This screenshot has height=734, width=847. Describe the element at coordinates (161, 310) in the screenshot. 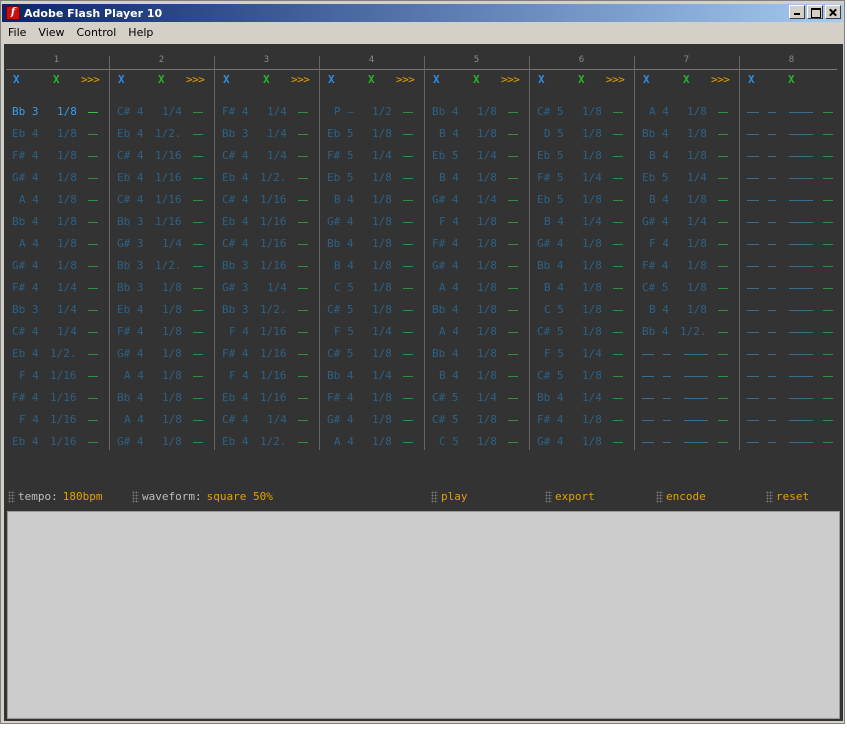

I see `note-cell: Eb 4 1/8` at that location.